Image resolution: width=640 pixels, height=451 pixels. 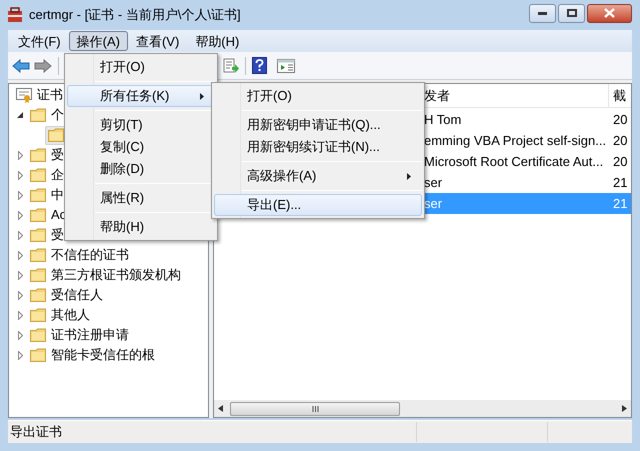 What do you see at coordinates (443, 119) in the screenshot?
I see `table-cell-text: H Tom` at bounding box center [443, 119].